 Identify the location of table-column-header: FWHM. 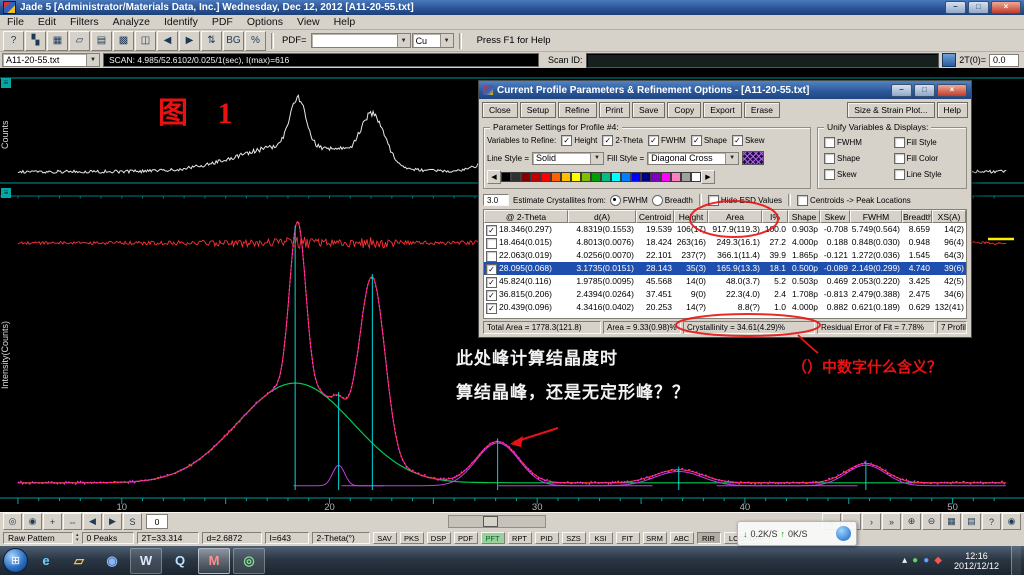
(876, 216).